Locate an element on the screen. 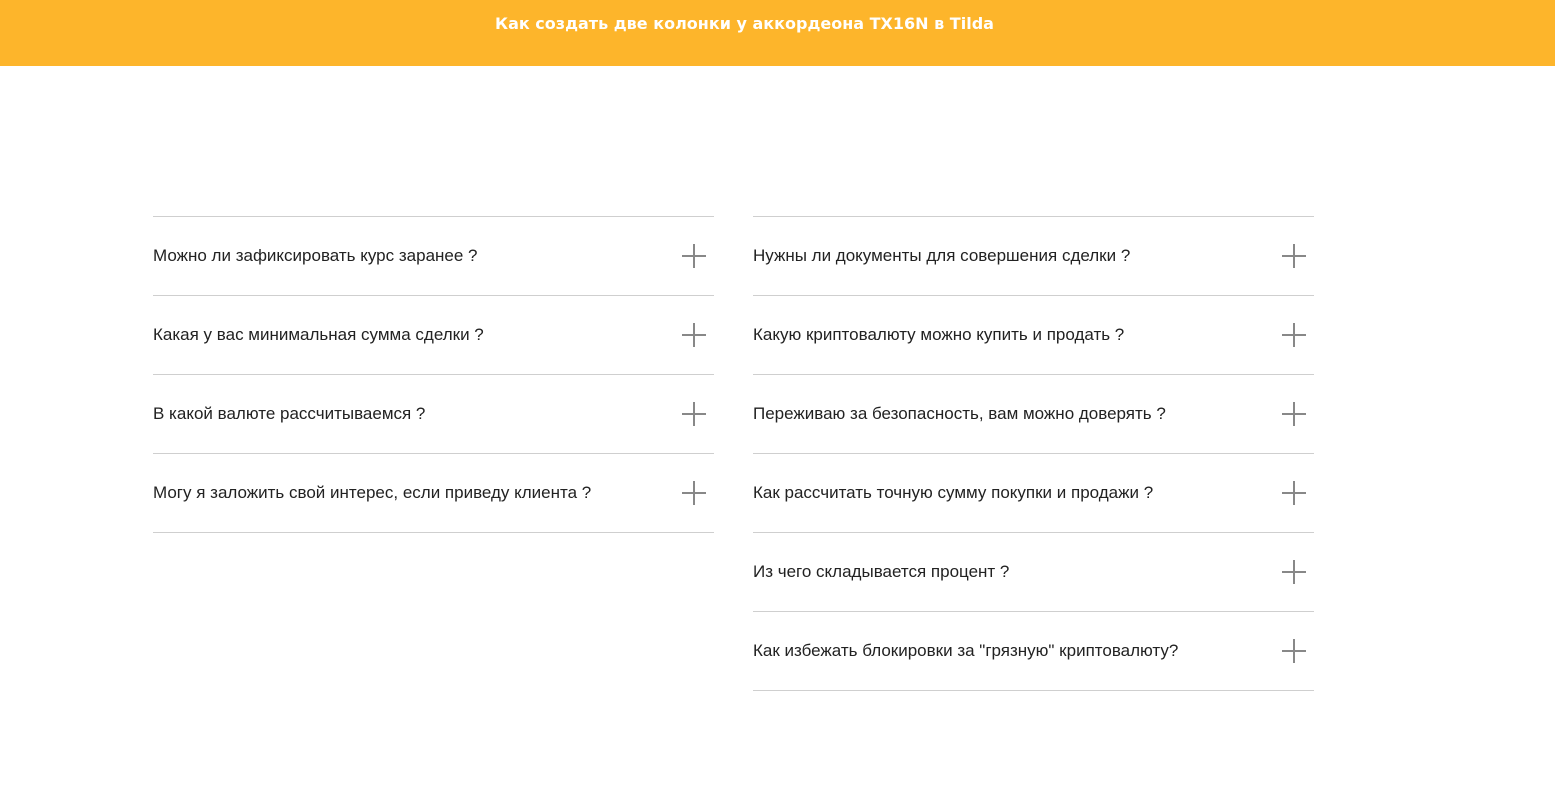  accordion-item: В какой валюте рассчитываемся ? is located at coordinates (433, 414).